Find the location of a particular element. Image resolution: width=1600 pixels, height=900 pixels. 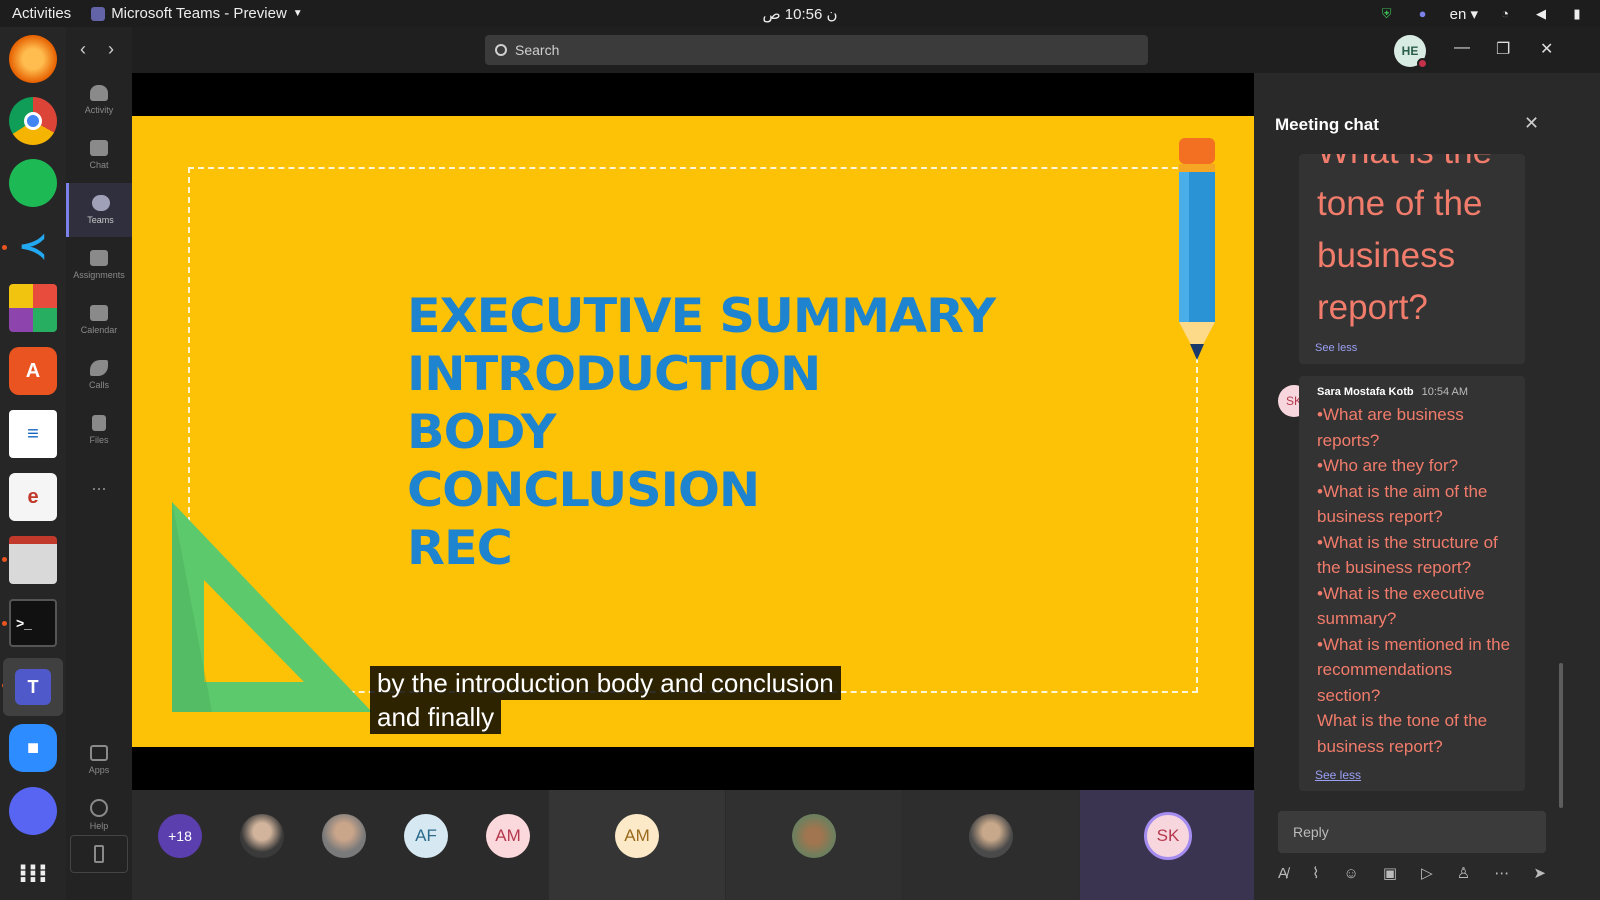

search-input: Search is located at coordinates (816, 50).